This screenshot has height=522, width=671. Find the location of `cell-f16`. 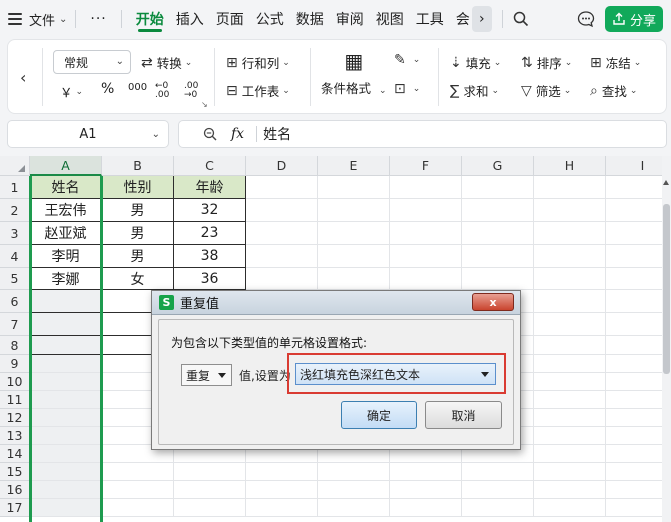

cell-f16 is located at coordinates (426, 490).